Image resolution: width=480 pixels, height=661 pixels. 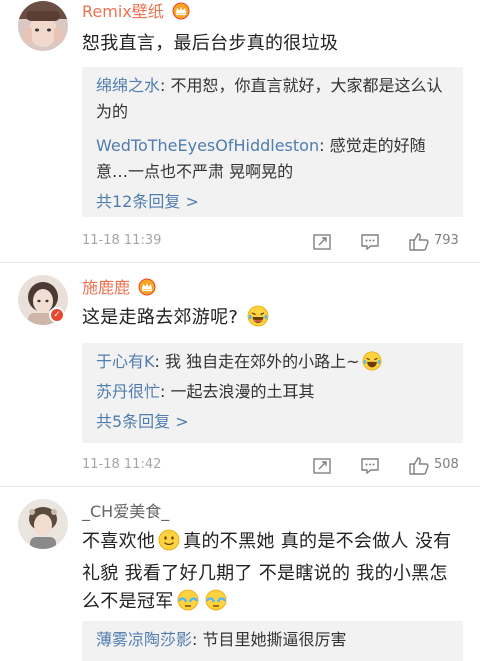 I want to click on username: _CH爱美食_, so click(x=125, y=512).